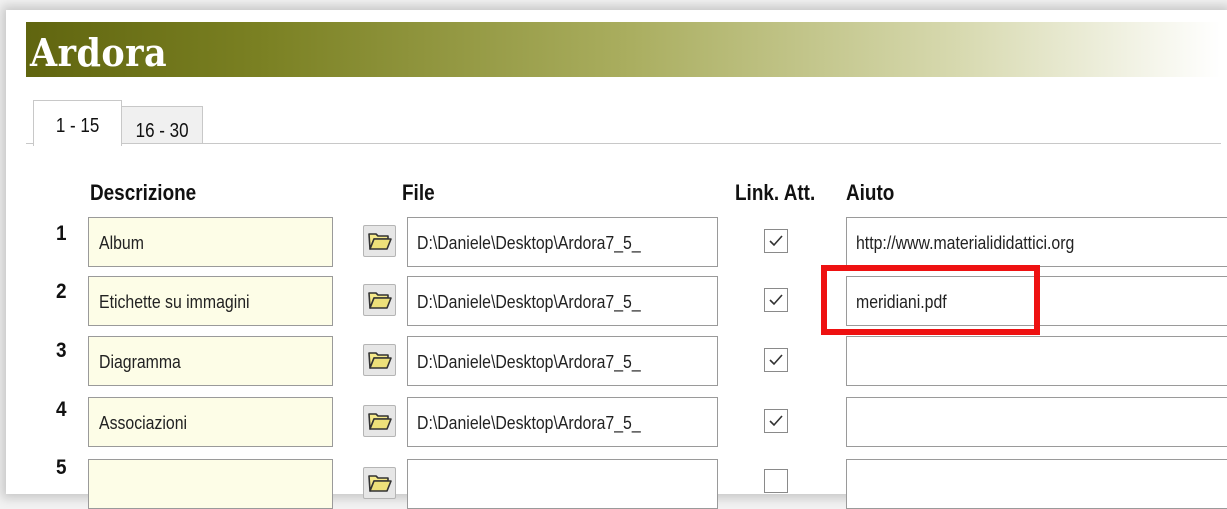 This screenshot has height=509, width=1227. What do you see at coordinates (61, 350) in the screenshot?
I see `row-number: 3` at bounding box center [61, 350].